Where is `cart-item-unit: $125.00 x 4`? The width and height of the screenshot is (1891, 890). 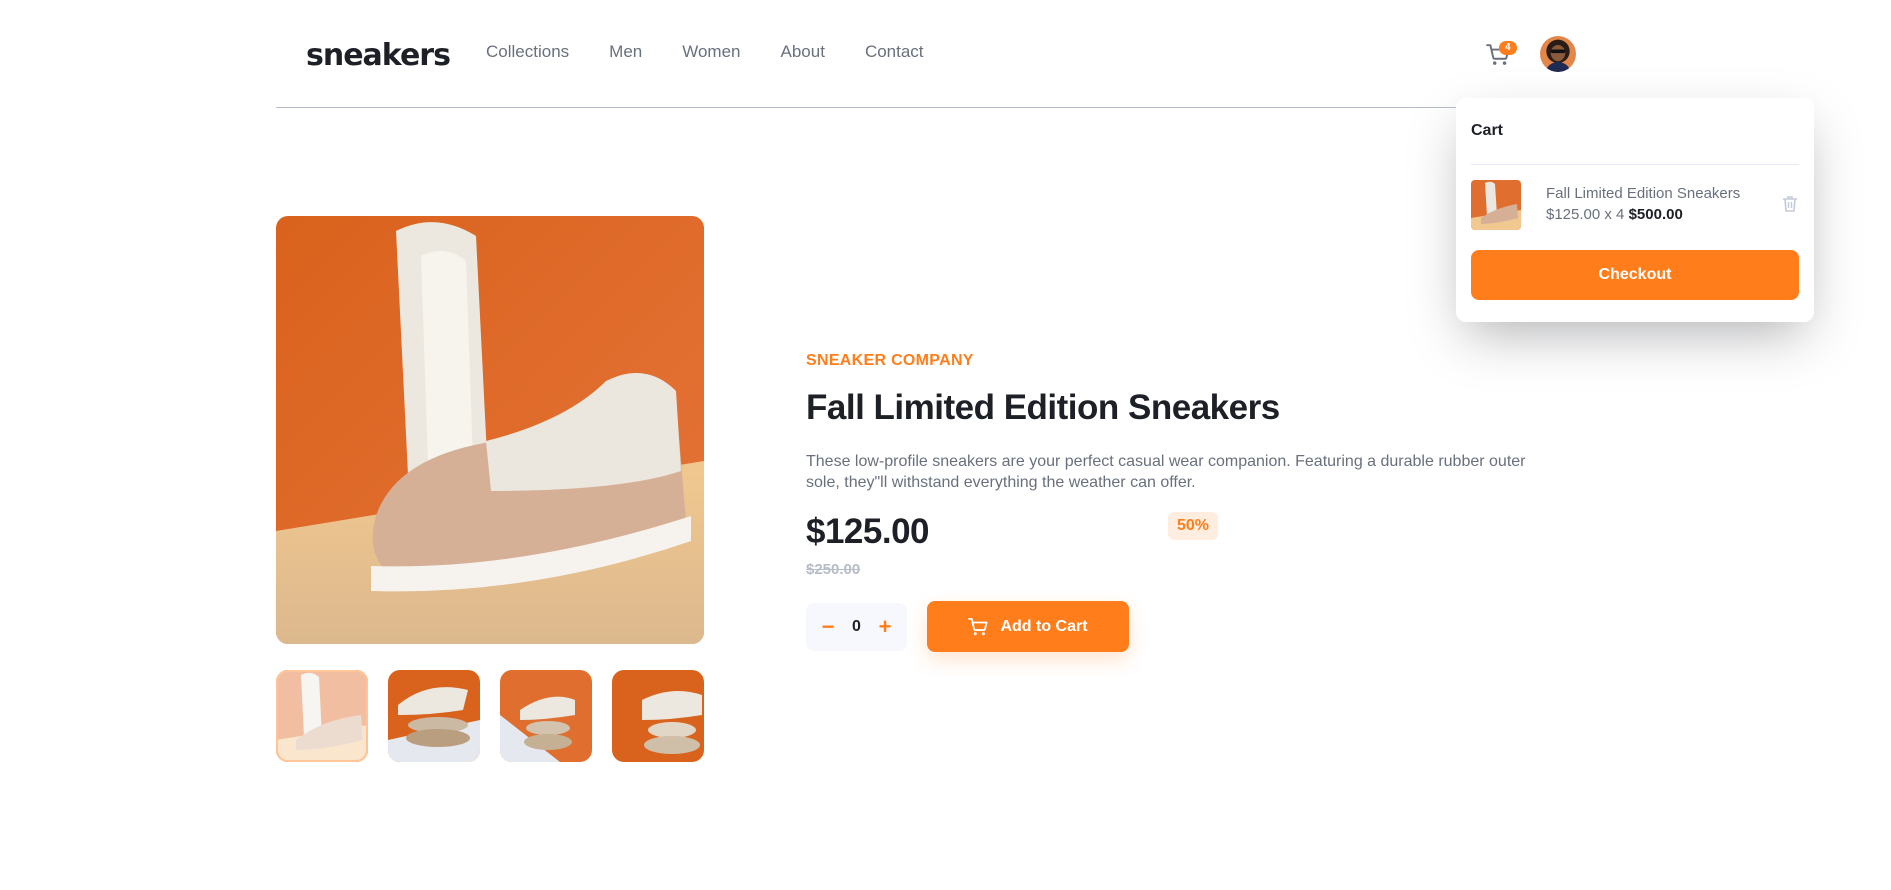 cart-item-unit: $125.00 x 4 is located at coordinates (1585, 214).